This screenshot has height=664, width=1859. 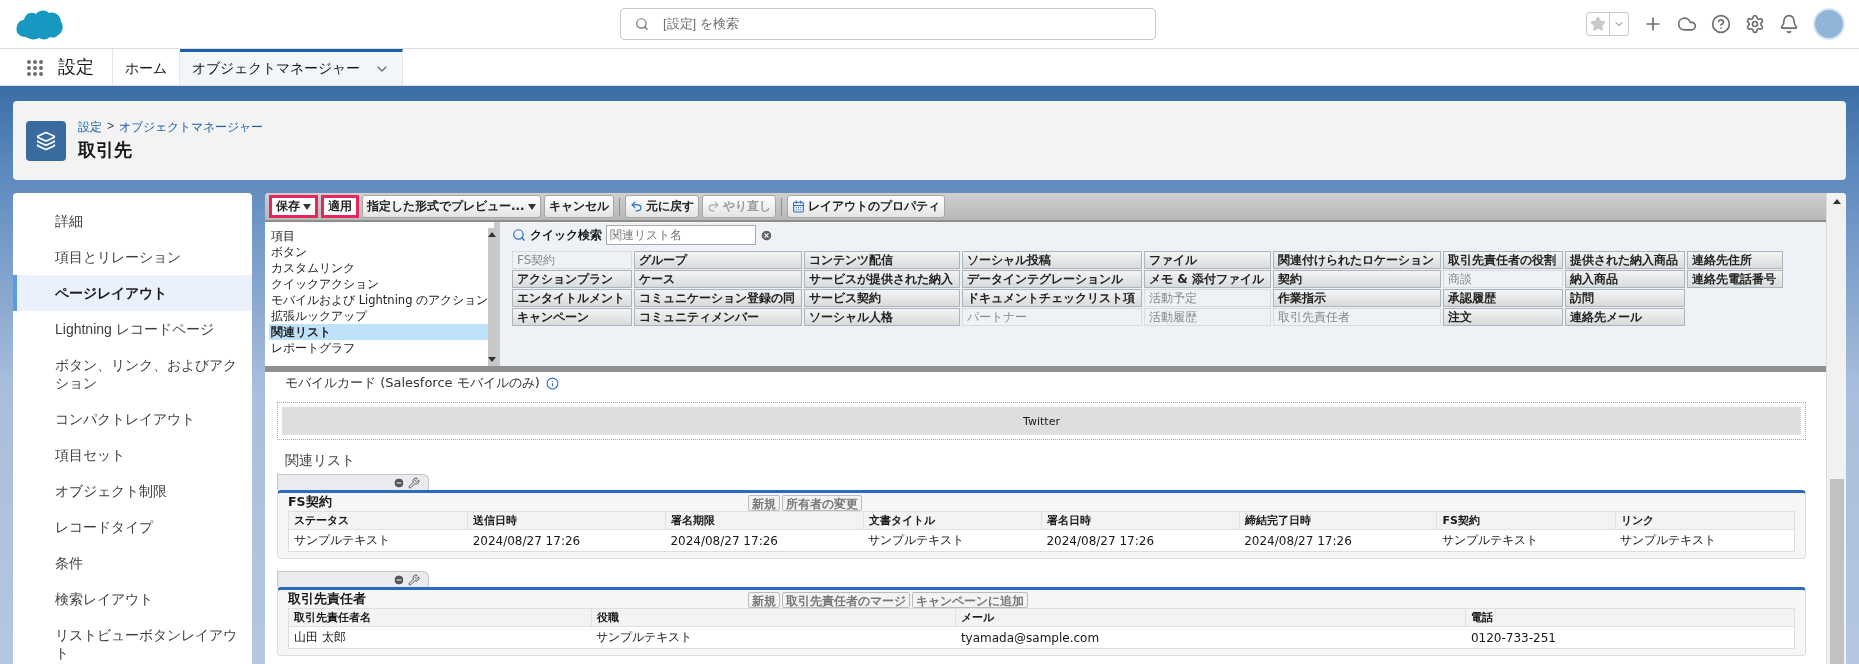 I want to click on sidebar-item: 詳細, so click(x=132, y=221).